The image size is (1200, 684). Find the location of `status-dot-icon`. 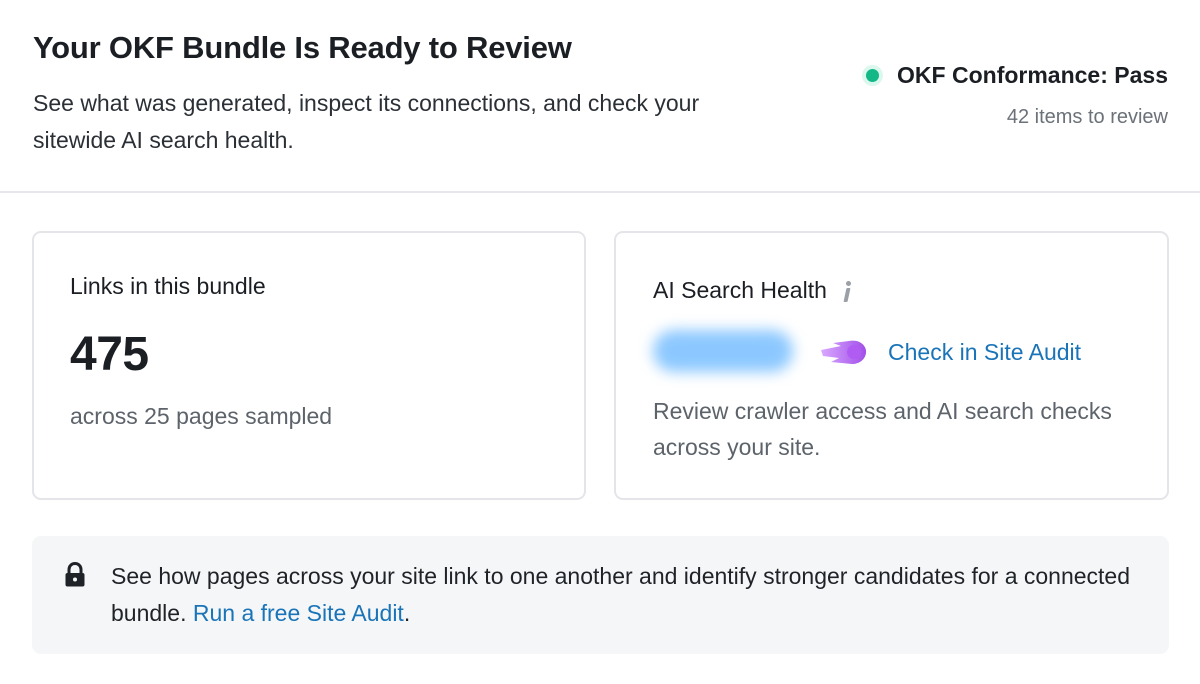

status-dot-icon is located at coordinates (873, 75).